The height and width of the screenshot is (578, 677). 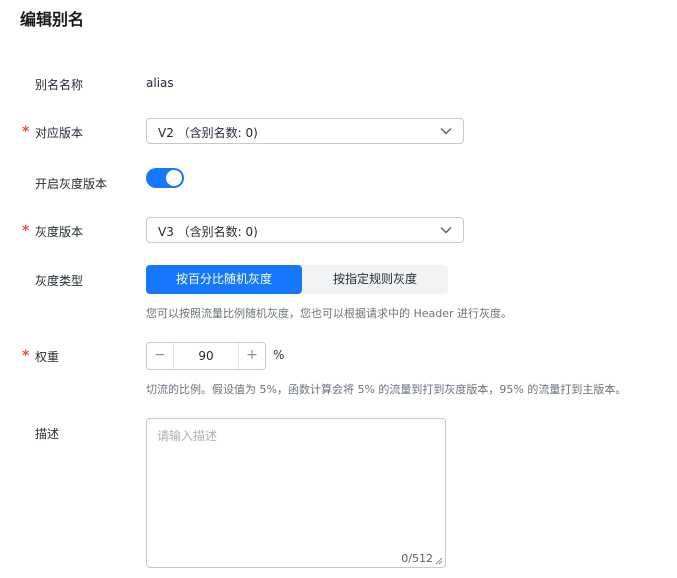 I want to click on weight-unit: %, so click(x=279, y=355).